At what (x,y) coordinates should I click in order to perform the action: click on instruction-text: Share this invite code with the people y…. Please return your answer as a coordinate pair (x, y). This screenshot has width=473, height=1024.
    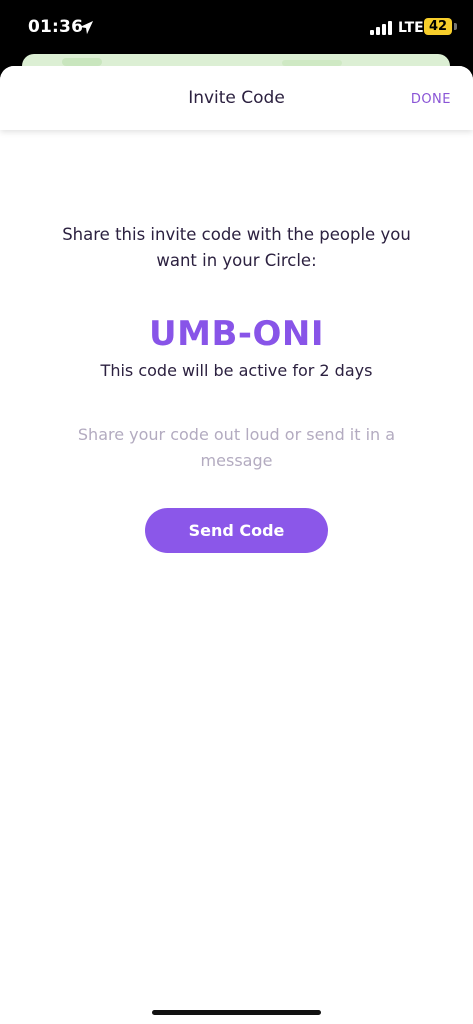
    Looking at the image, I should click on (236, 247).